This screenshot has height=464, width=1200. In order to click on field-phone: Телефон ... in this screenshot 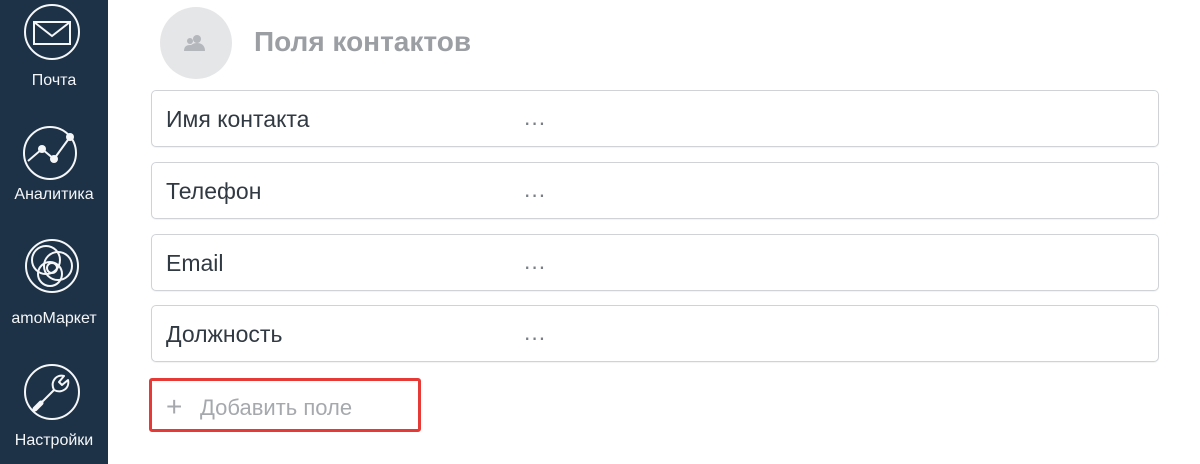, I will do `click(655, 190)`.